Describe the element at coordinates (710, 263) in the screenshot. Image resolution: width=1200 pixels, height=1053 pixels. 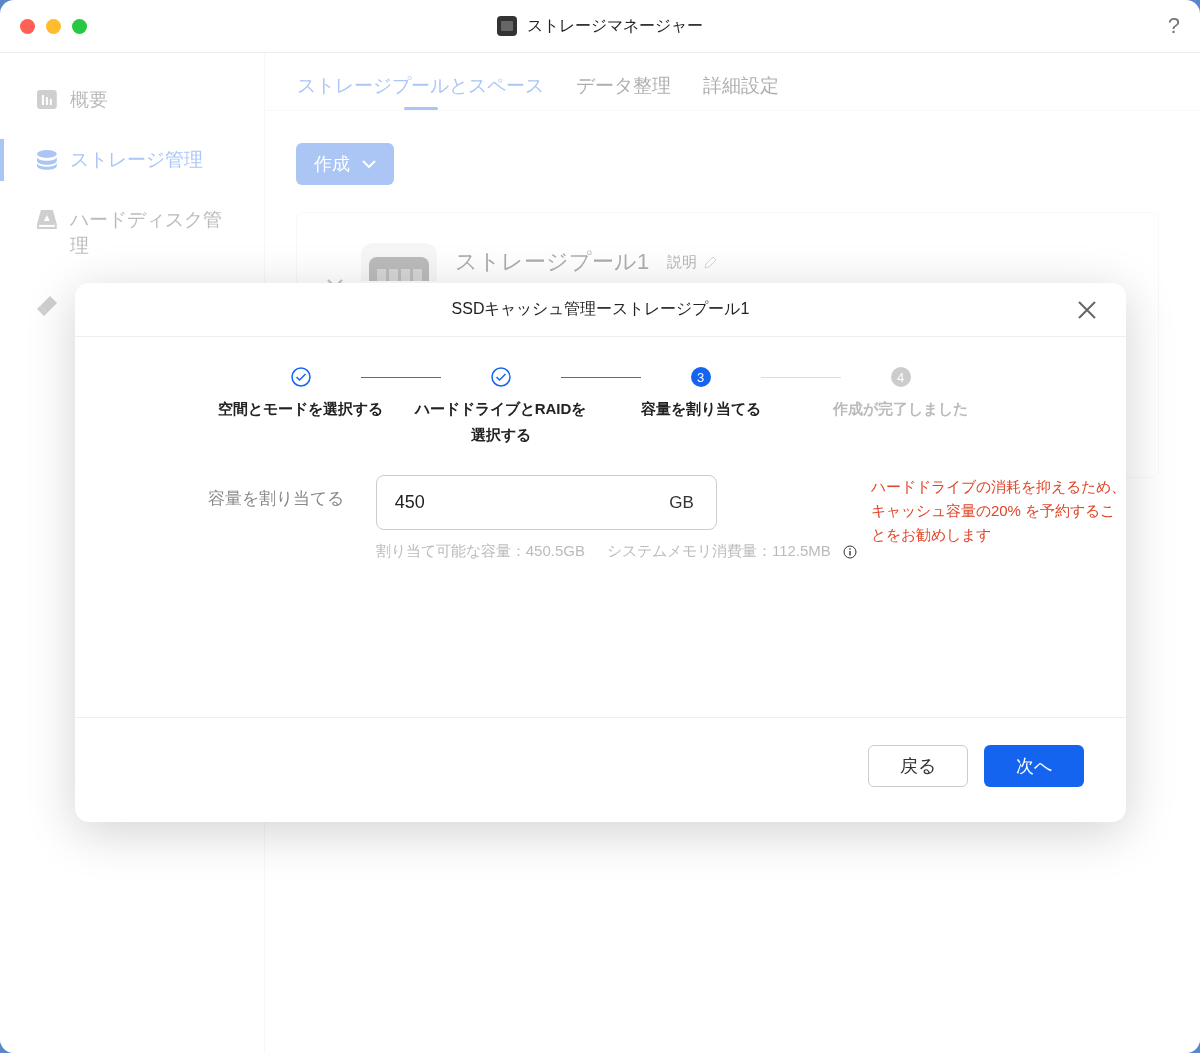
I see `pencil-icon` at that location.